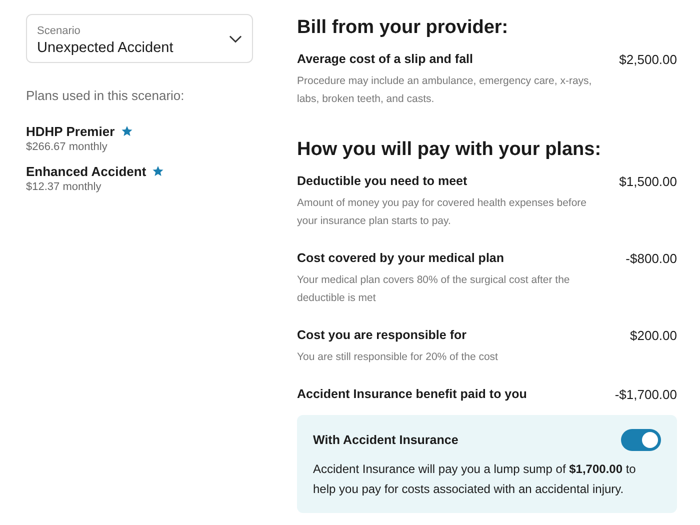 Image resolution: width=700 pixels, height=525 pixels. I want to click on dropdown-value: Unexpected Accident, so click(105, 48).